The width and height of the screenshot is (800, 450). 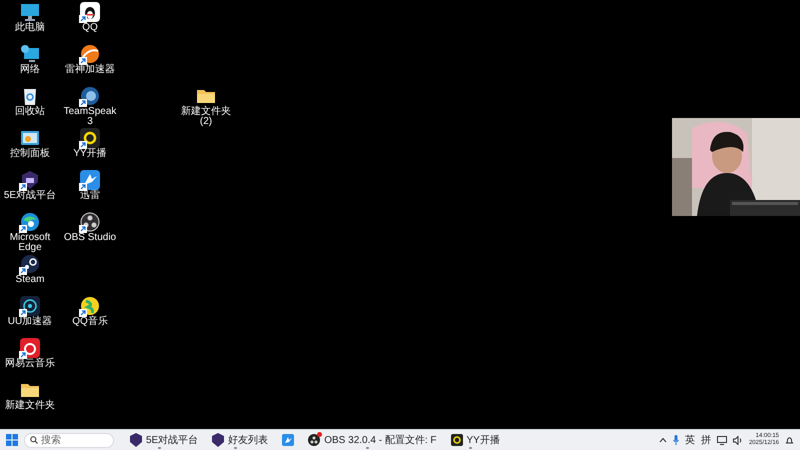 I want to click on icon-label: OBS Studio, so click(x=90, y=238).